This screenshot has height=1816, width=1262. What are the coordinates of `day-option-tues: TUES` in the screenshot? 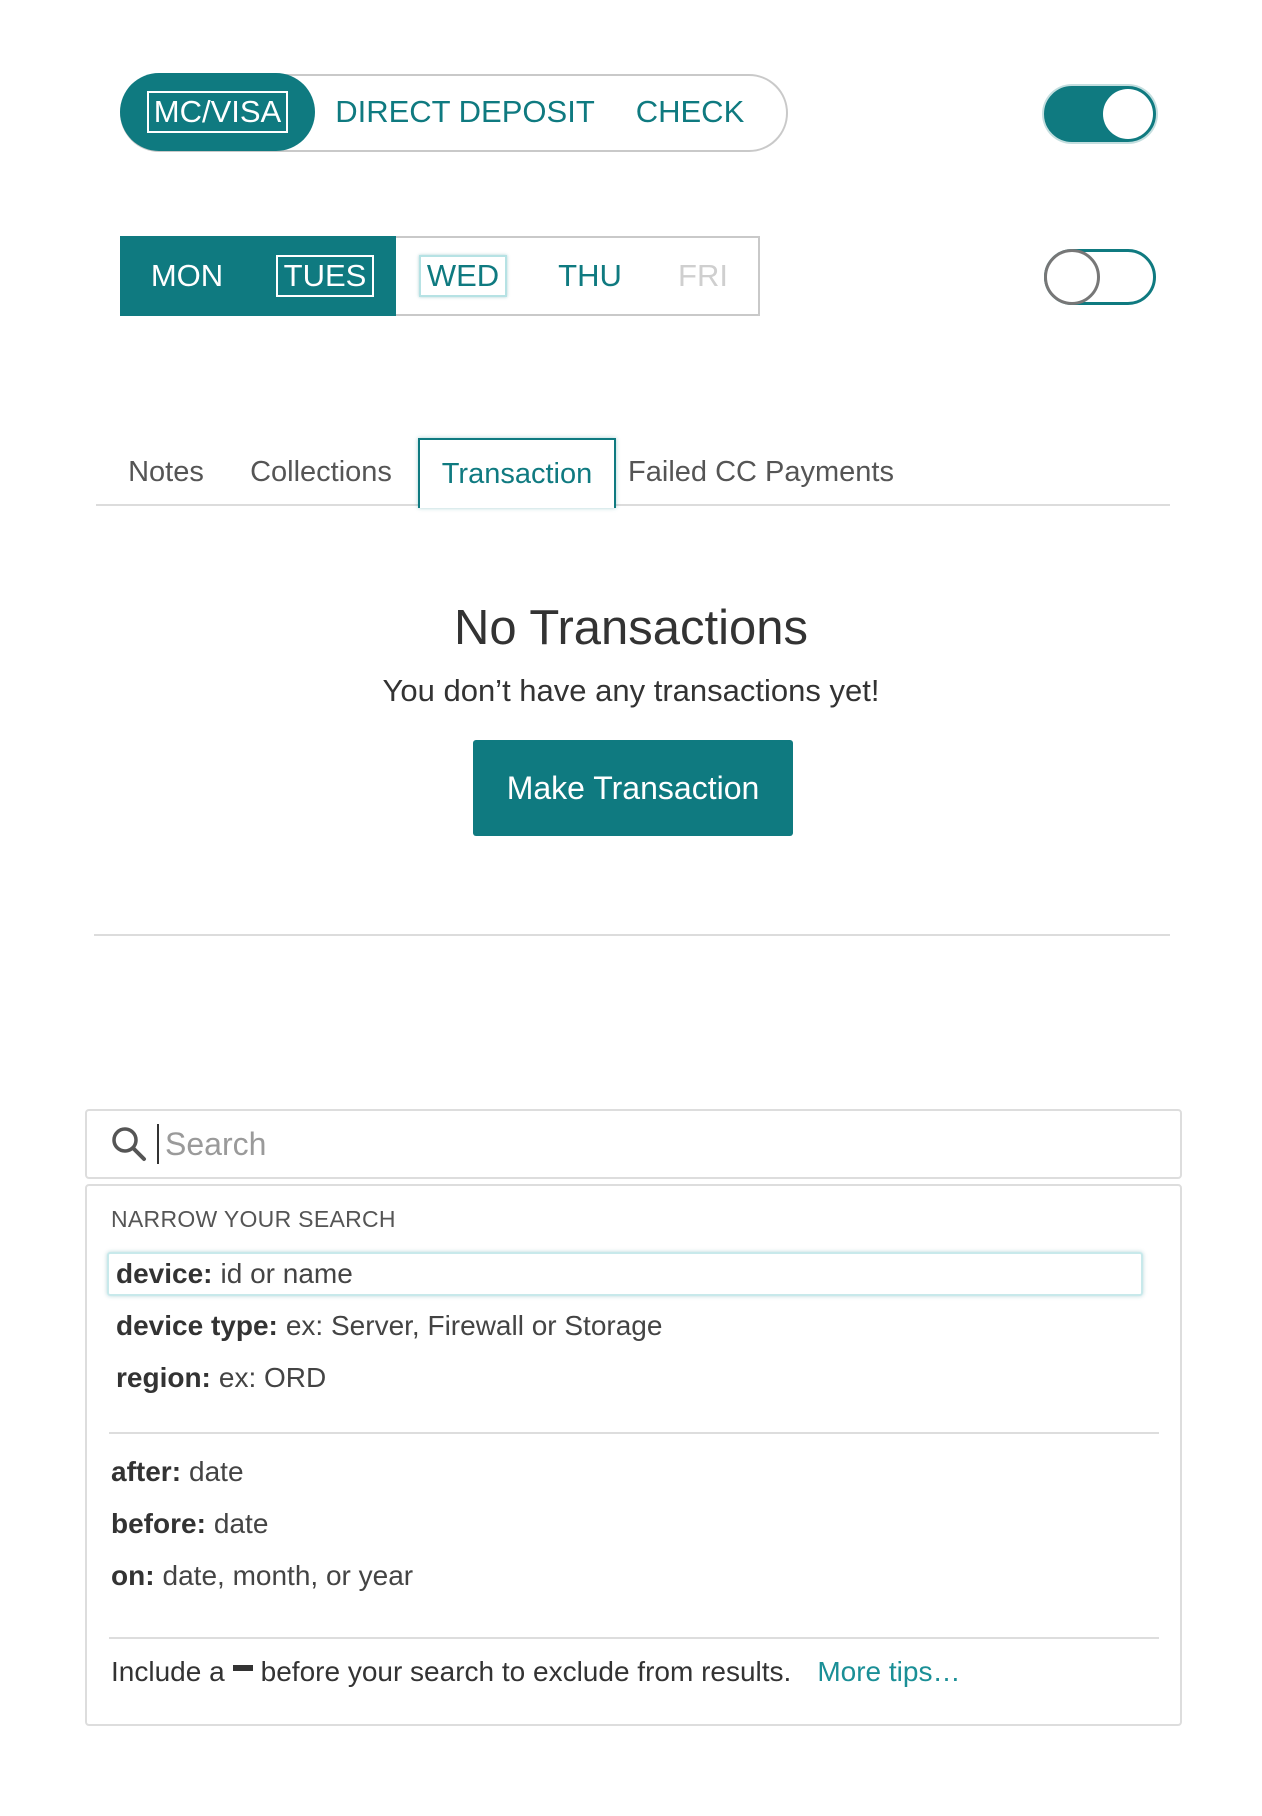 It's located at (325, 276).